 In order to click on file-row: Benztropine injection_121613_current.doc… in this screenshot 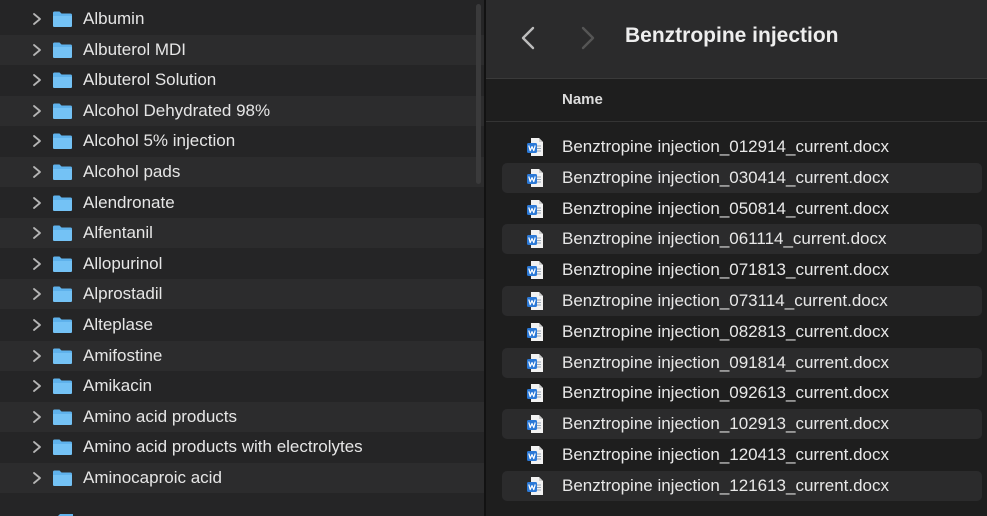, I will do `click(742, 485)`.